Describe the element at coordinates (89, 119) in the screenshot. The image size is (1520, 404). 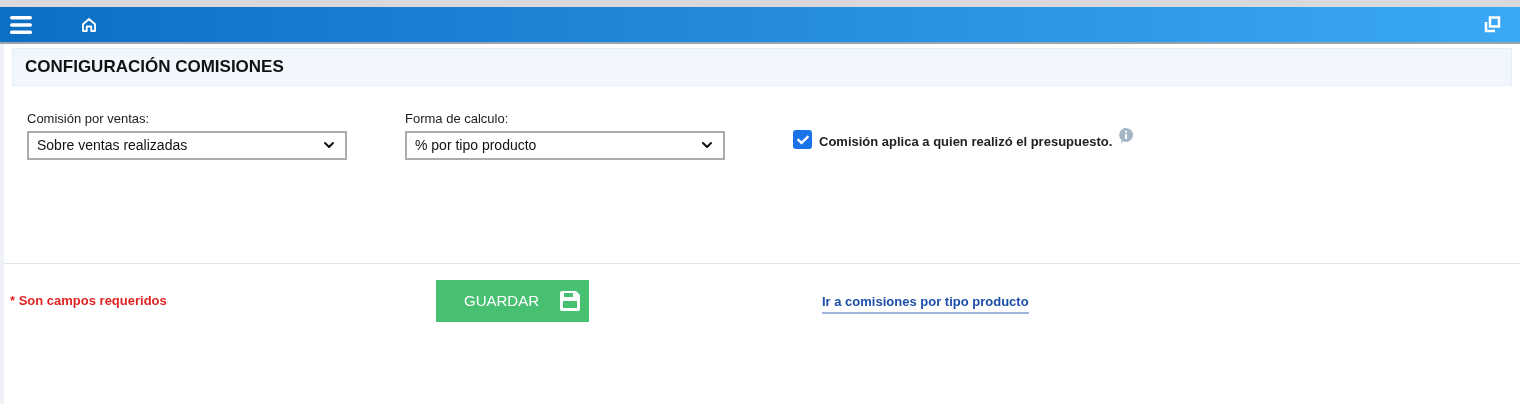
I see `field-label: Comisión por ventas:` at that location.